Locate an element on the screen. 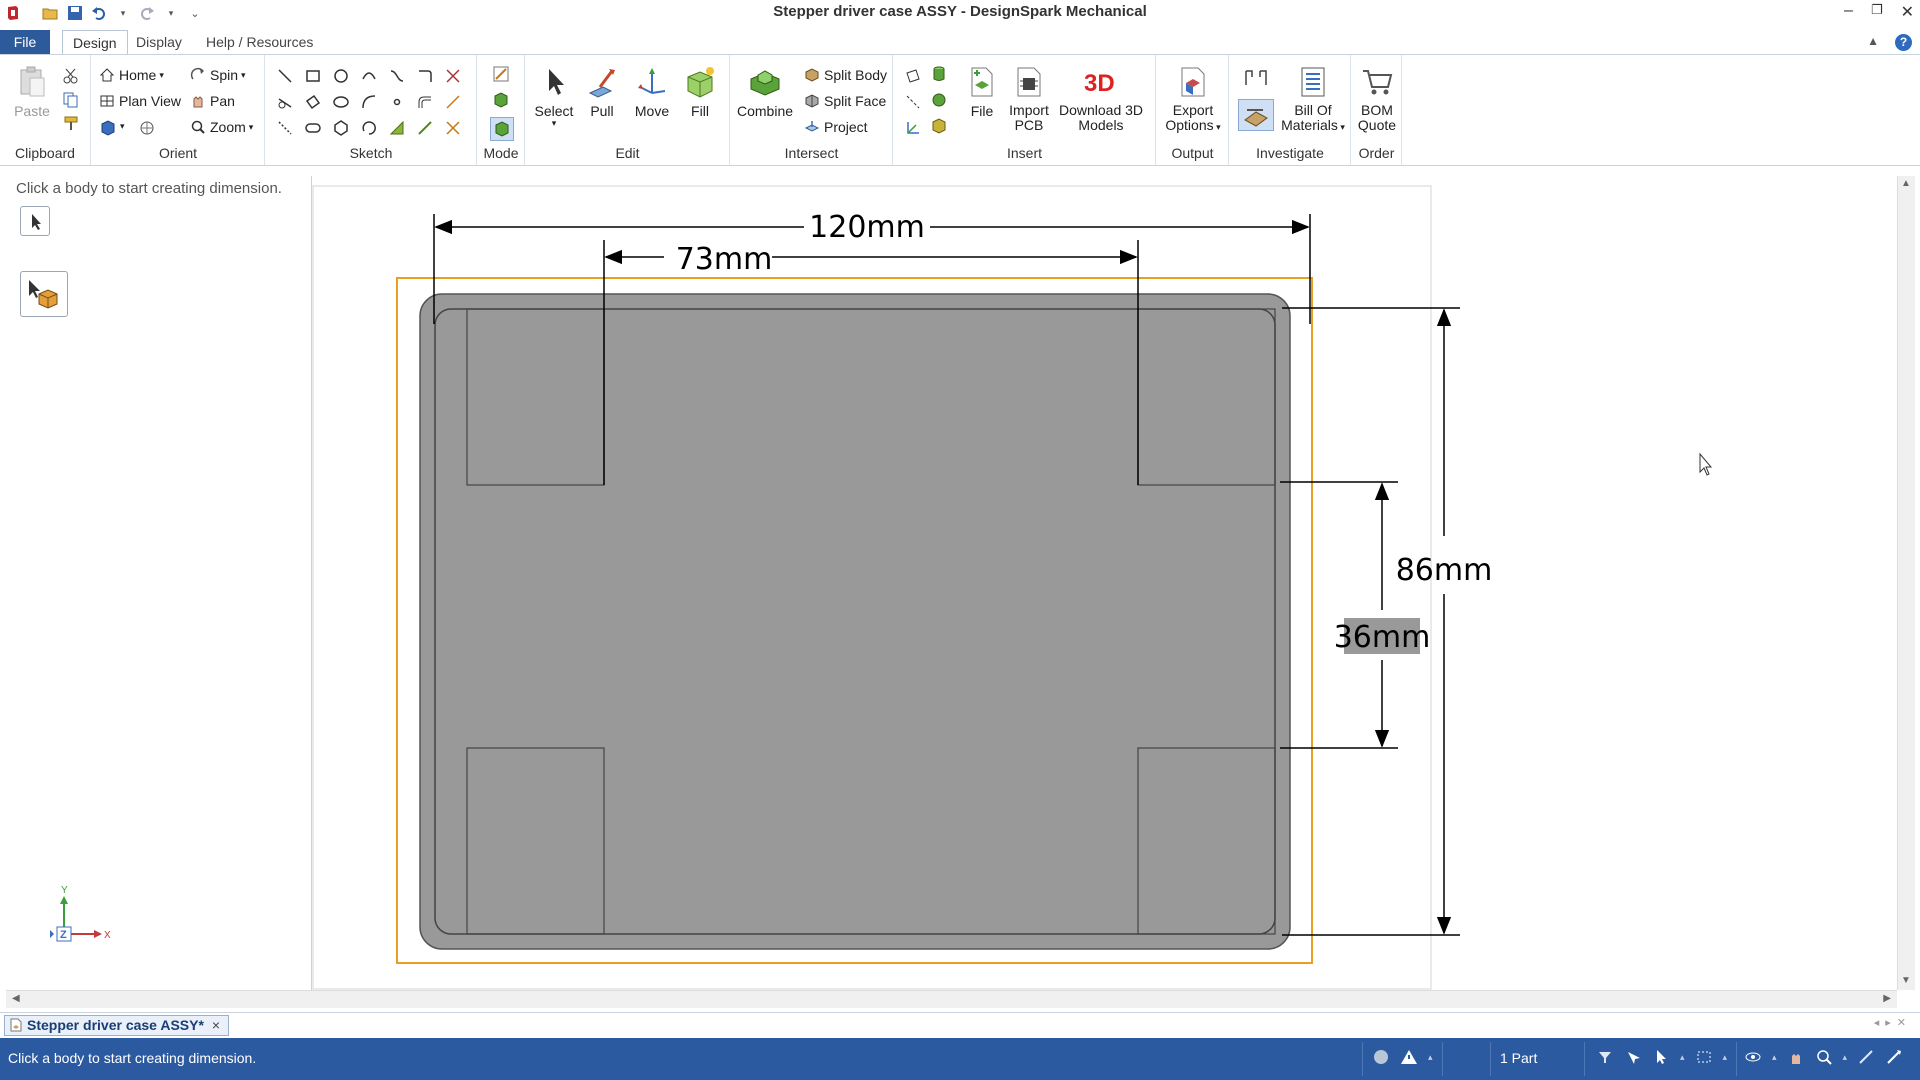 The height and width of the screenshot is (1080, 1920). scroll-up-icon: ▲ is located at coordinates (1906, 183).